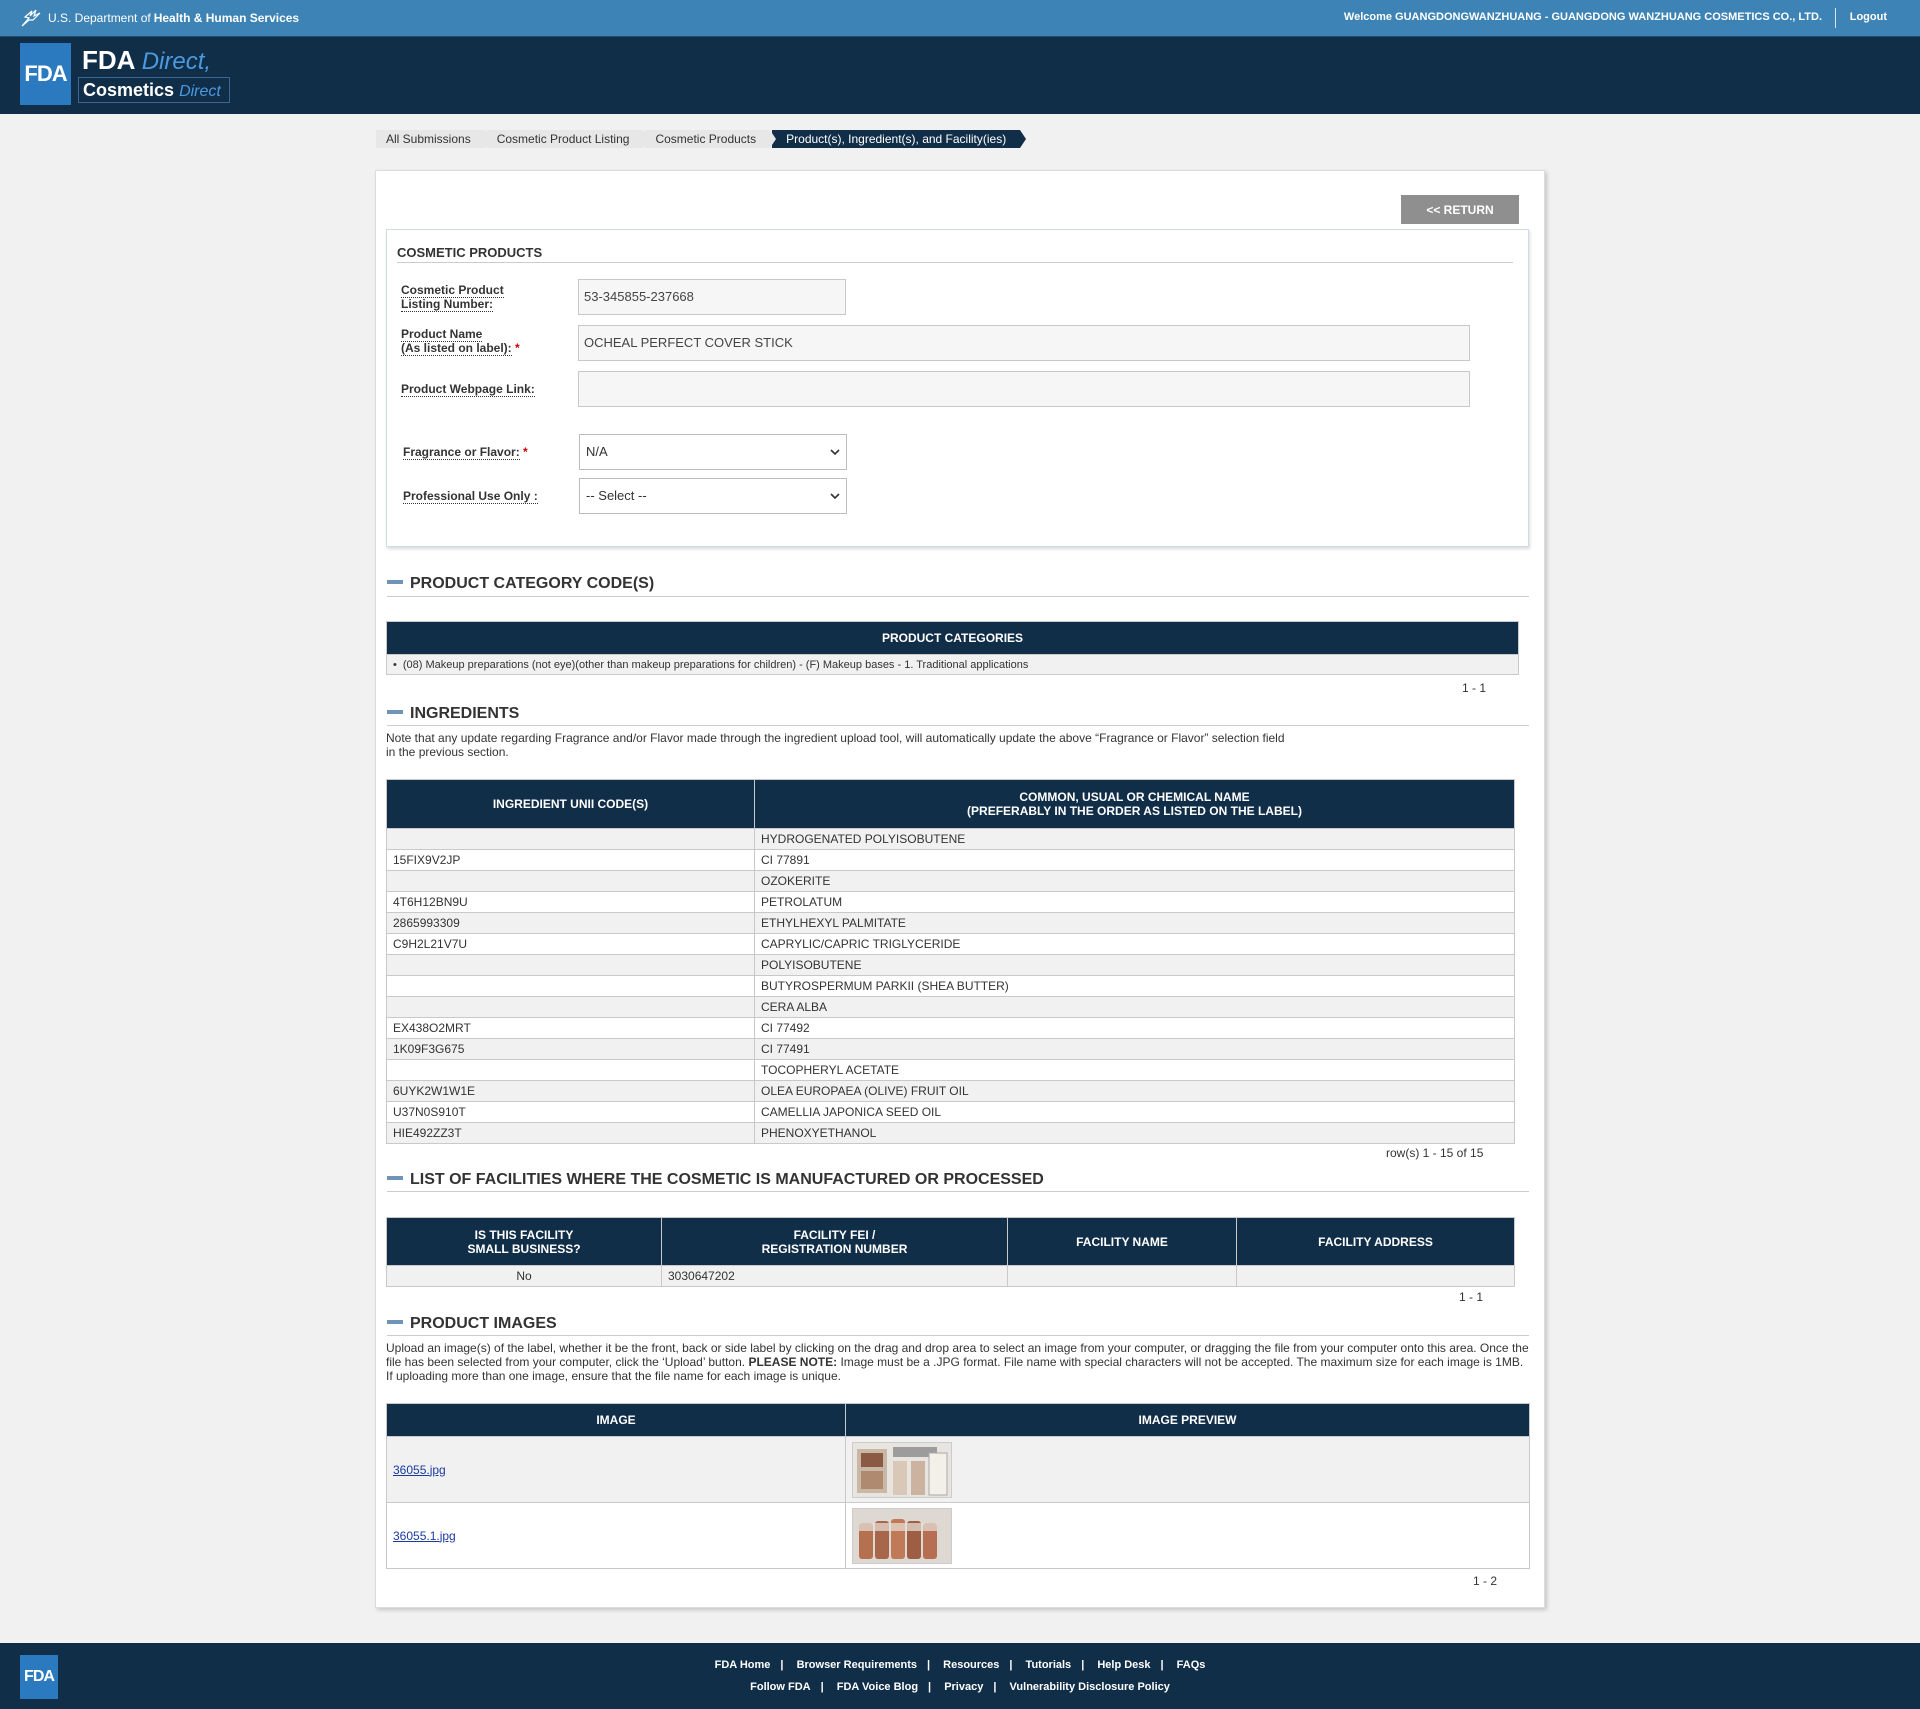 The image size is (1920, 1709). Describe the element at coordinates (1024, 343) in the screenshot. I see `product-name-field: OCHEAL PERFECT COVER STICK` at that location.